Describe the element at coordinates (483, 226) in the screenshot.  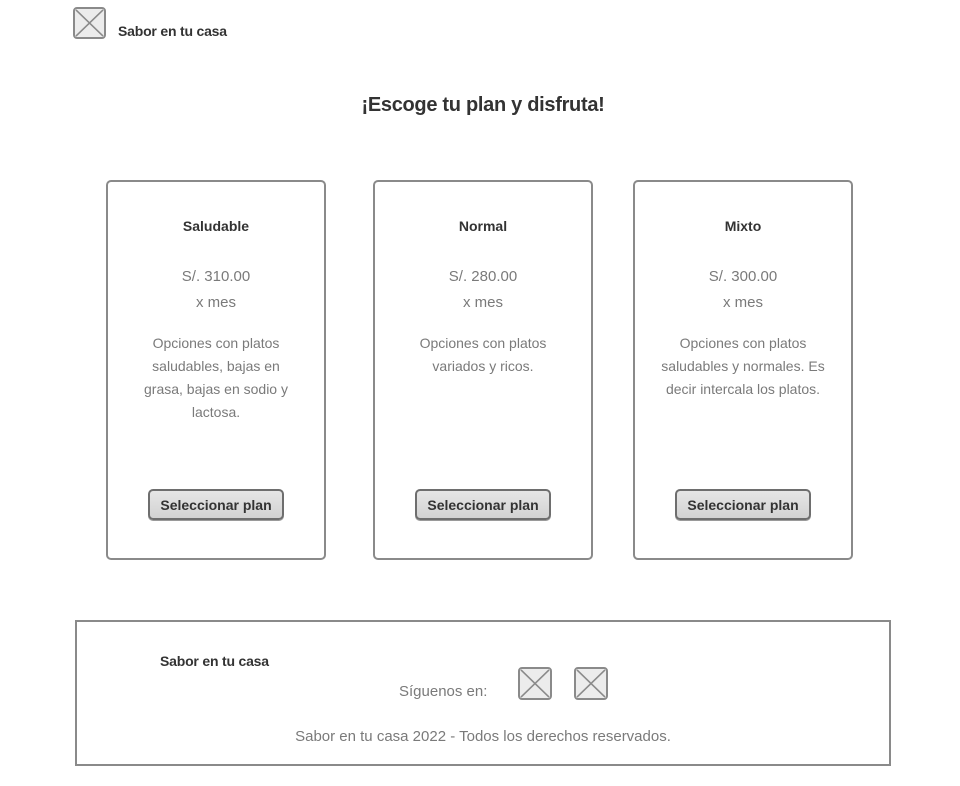
I see `plan-name: Normal` at that location.